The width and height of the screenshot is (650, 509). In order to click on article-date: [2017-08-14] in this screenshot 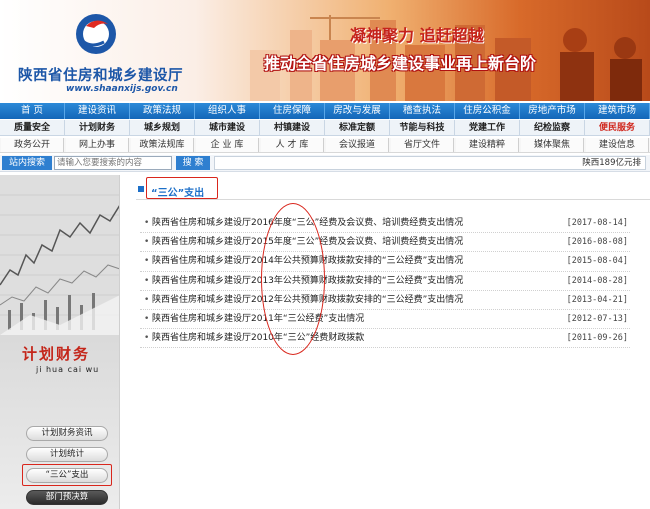, I will do `click(597, 223)`.